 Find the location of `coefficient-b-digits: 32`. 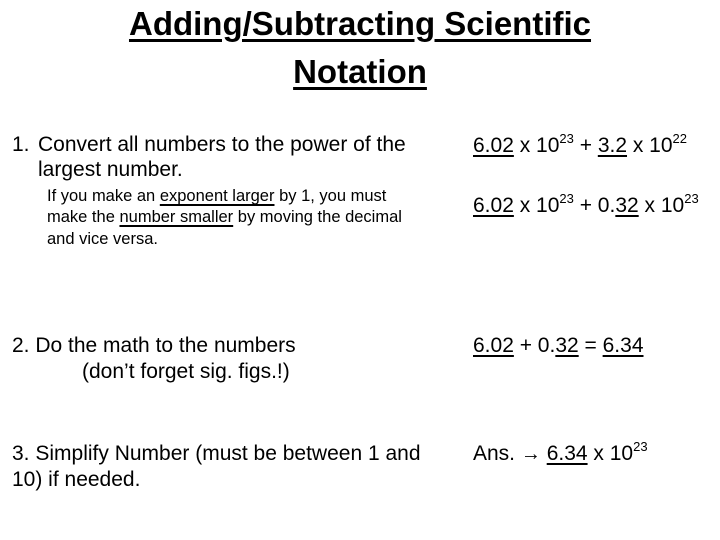

coefficient-b-digits: 32 is located at coordinates (627, 205).